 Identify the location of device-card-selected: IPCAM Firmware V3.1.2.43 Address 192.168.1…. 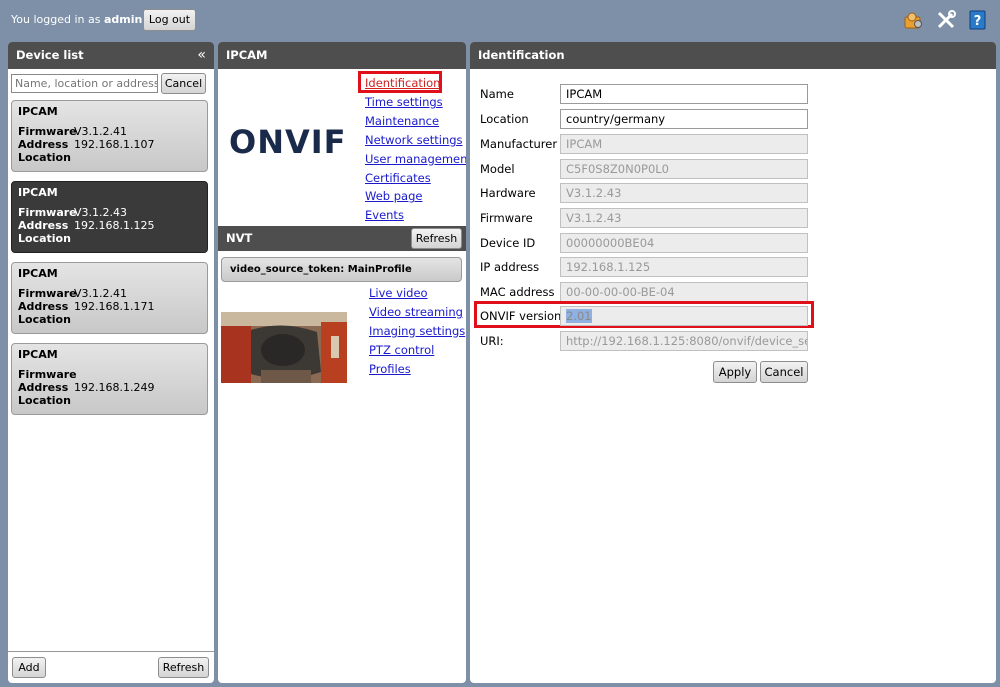
(109, 217).